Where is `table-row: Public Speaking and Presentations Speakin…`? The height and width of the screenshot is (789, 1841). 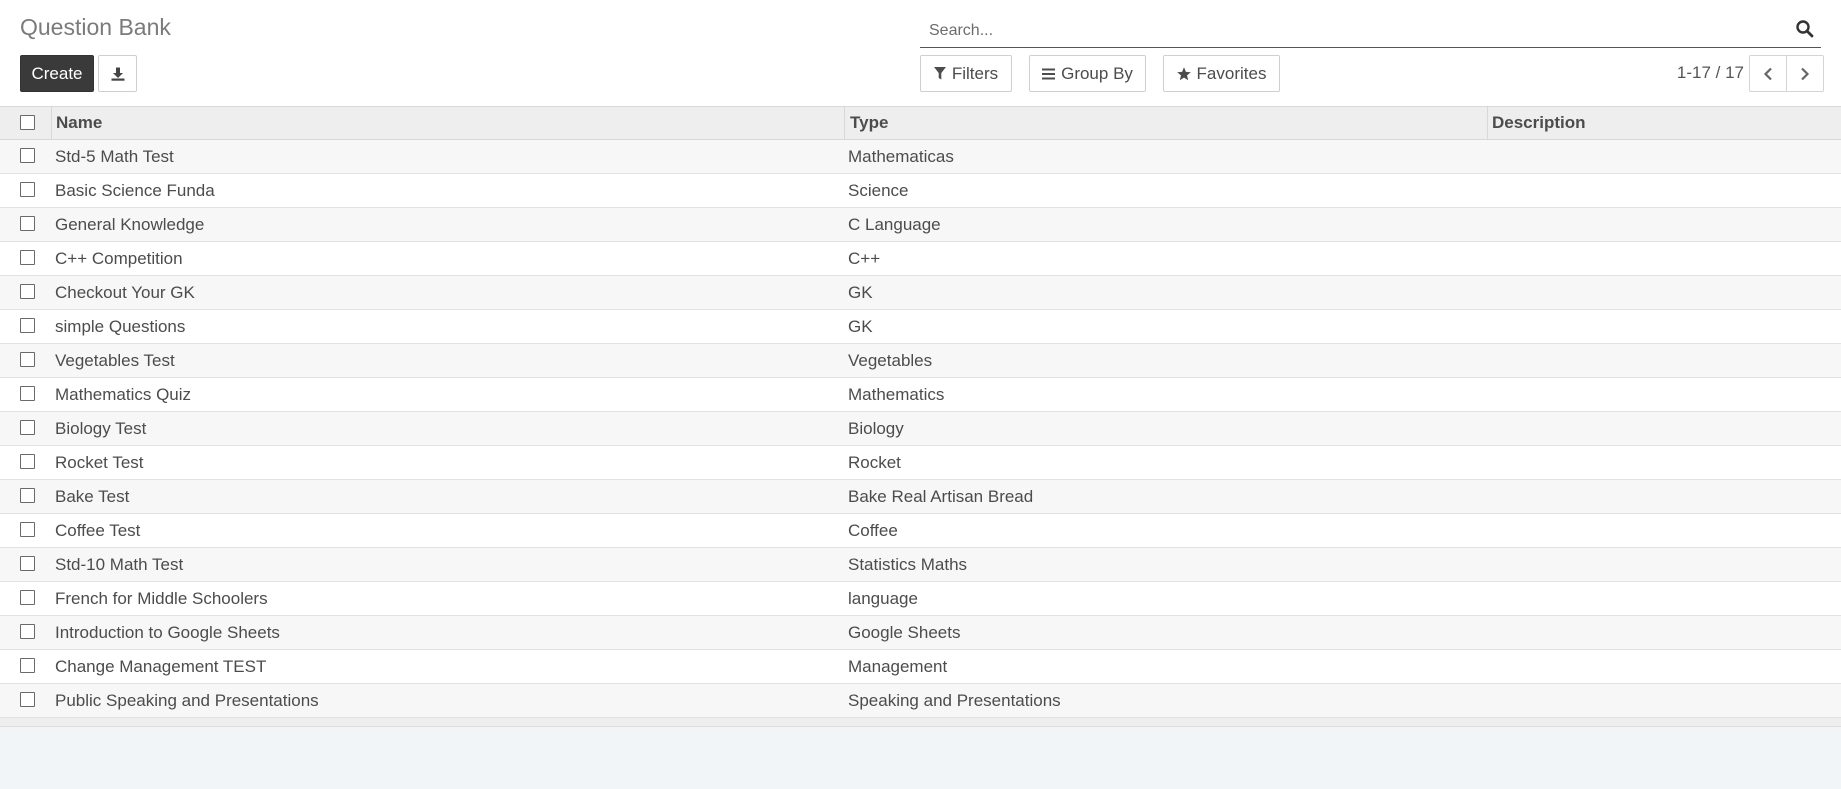 table-row: Public Speaking and Presentations Speakin… is located at coordinates (920, 701).